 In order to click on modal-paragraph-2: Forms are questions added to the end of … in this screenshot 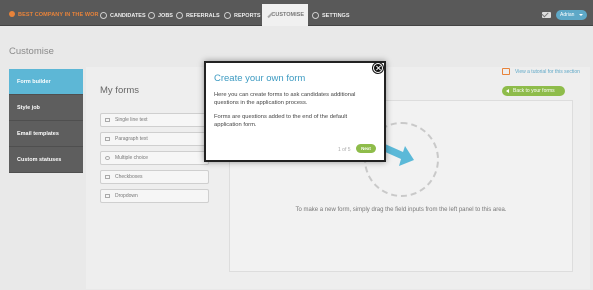, I will do `click(281, 121)`.